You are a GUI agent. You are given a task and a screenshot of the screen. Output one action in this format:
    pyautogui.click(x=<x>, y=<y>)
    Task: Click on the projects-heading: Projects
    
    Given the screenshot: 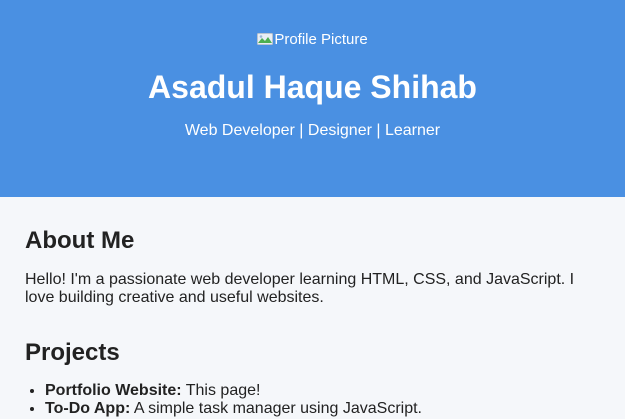 What is the action you would take?
    pyautogui.click(x=72, y=352)
    